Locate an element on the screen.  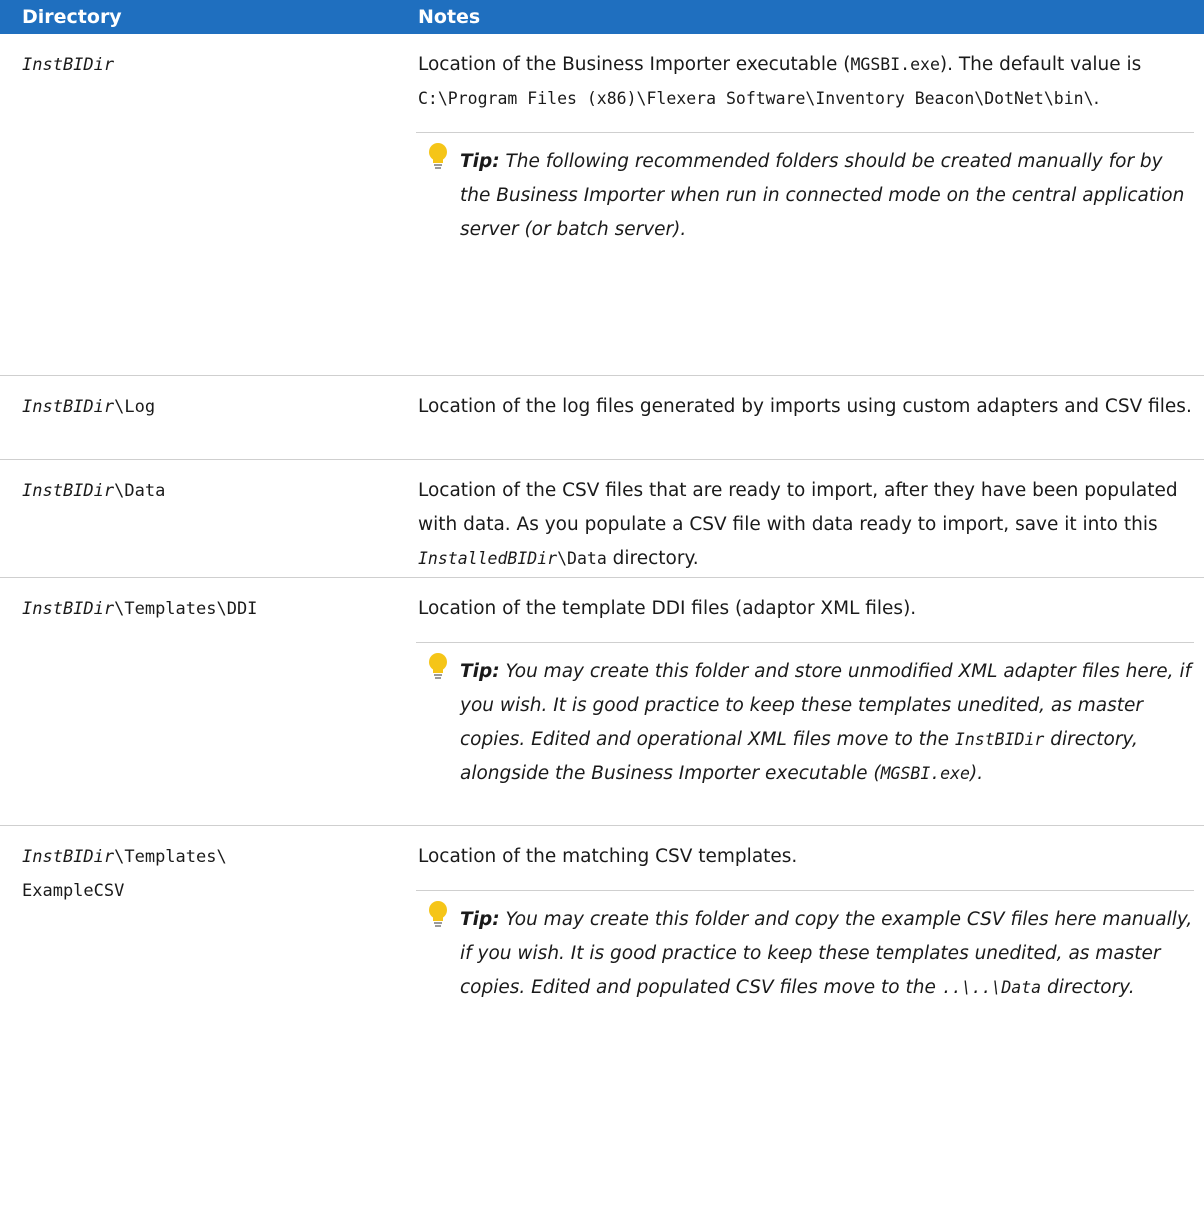
directory-cell: InstBIDir\Log is located at coordinates (199, 418).